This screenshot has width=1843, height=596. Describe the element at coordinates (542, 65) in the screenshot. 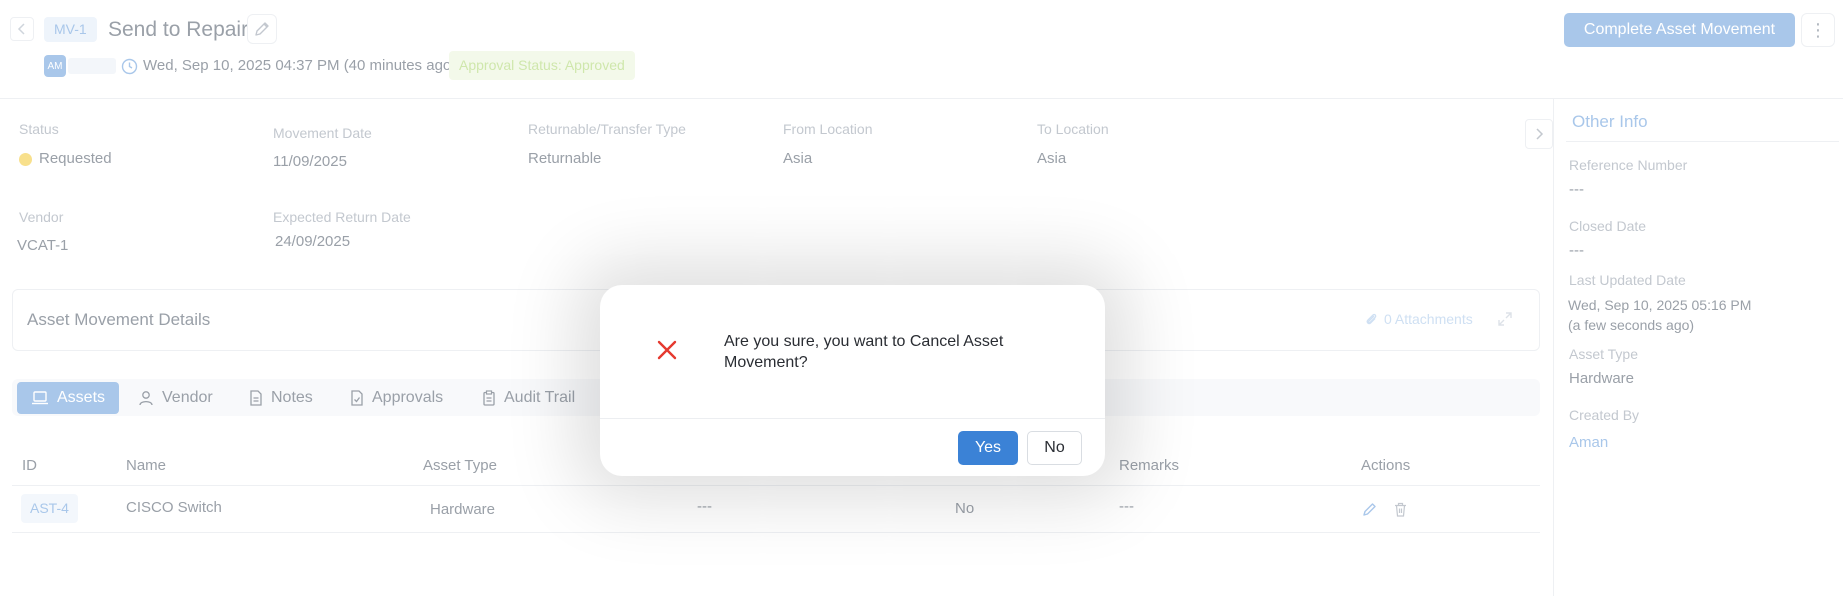

I see `approval-status-badge: Approval Status: Approved` at that location.